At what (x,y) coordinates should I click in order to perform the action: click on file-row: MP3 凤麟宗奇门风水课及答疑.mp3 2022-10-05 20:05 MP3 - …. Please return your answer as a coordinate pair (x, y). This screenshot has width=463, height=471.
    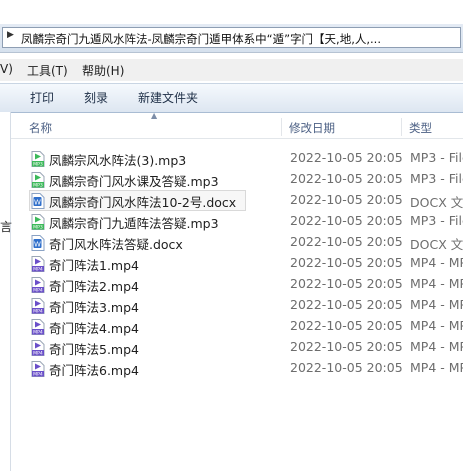
    Looking at the image, I should click on (237, 179).